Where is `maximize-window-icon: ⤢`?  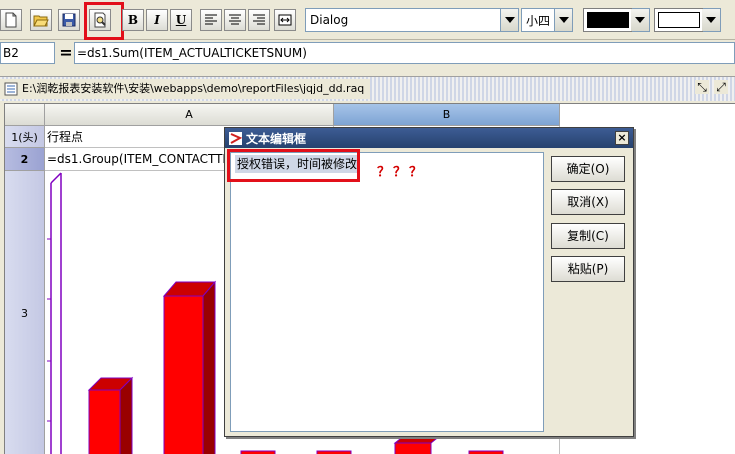 maximize-window-icon: ⤢ is located at coordinates (721, 87).